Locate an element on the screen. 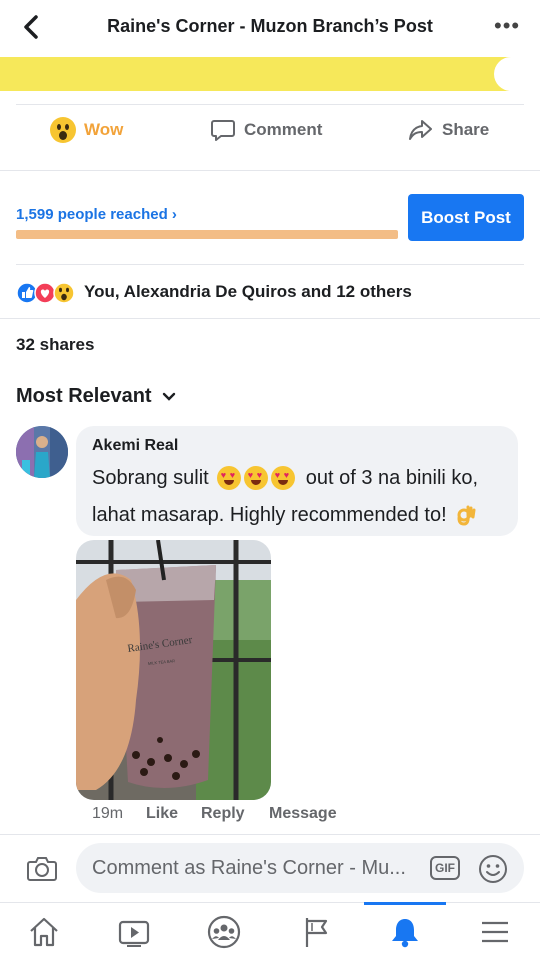 The height and width of the screenshot is (961, 540). more-icon: ••• is located at coordinates (507, 26).